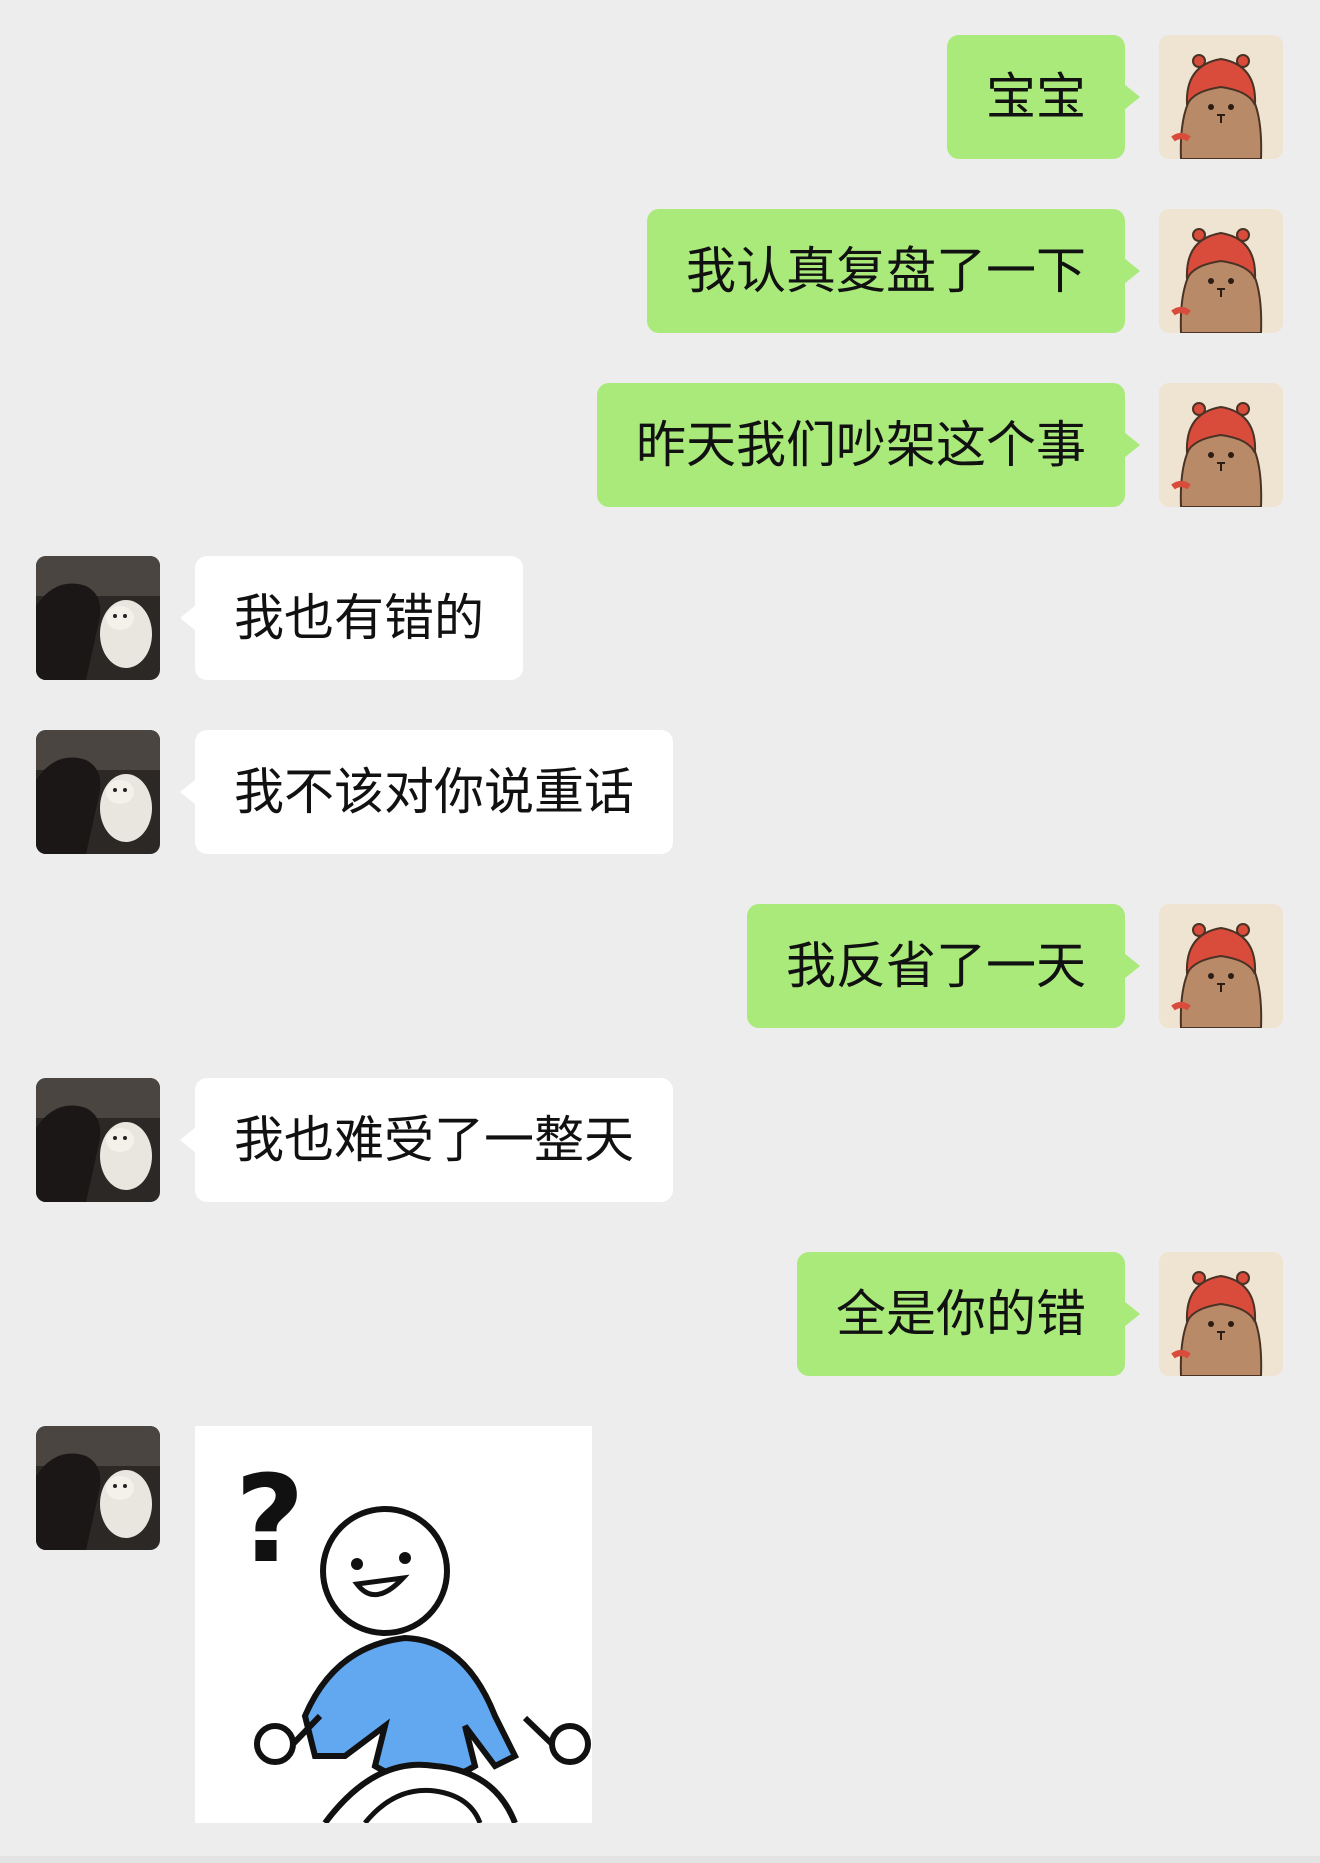 The image size is (1320, 1863). Describe the element at coordinates (861, 445) in the screenshot. I see `message-text: 昨天我们吵架这个事` at that location.